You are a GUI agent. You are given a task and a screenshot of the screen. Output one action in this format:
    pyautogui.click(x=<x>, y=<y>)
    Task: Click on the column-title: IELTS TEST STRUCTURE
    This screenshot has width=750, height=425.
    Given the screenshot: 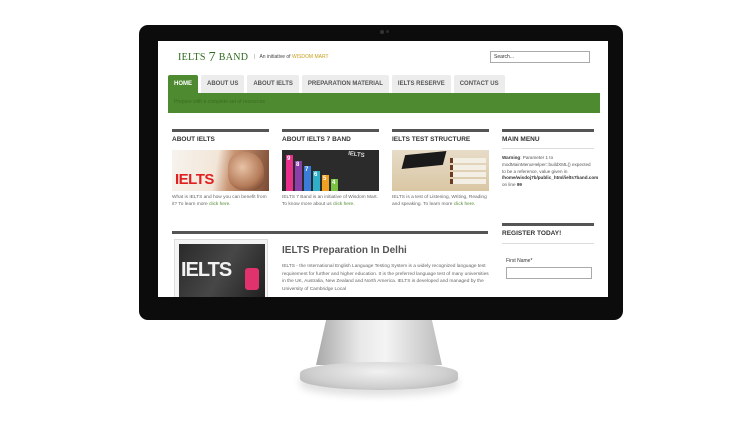 What is the action you would take?
    pyautogui.click(x=431, y=139)
    